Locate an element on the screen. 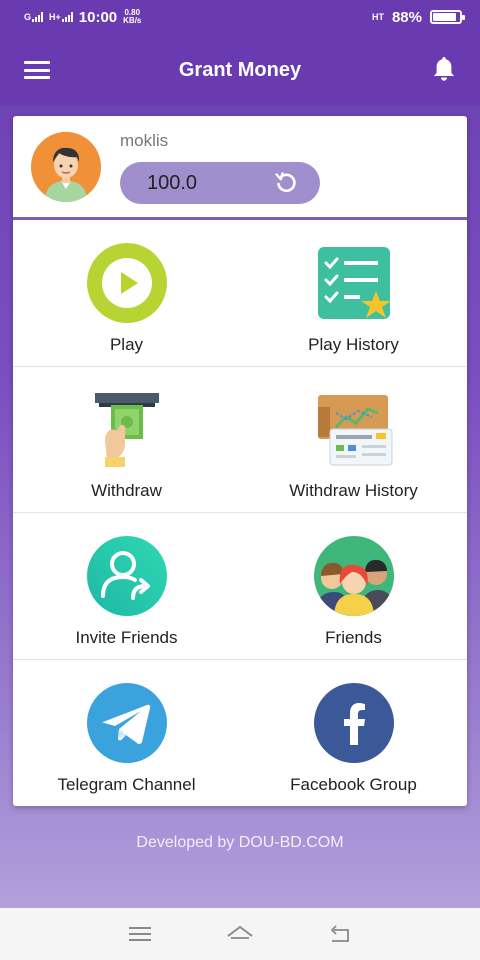 The height and width of the screenshot is (960, 480). system-nav-bar is located at coordinates (240, 934).